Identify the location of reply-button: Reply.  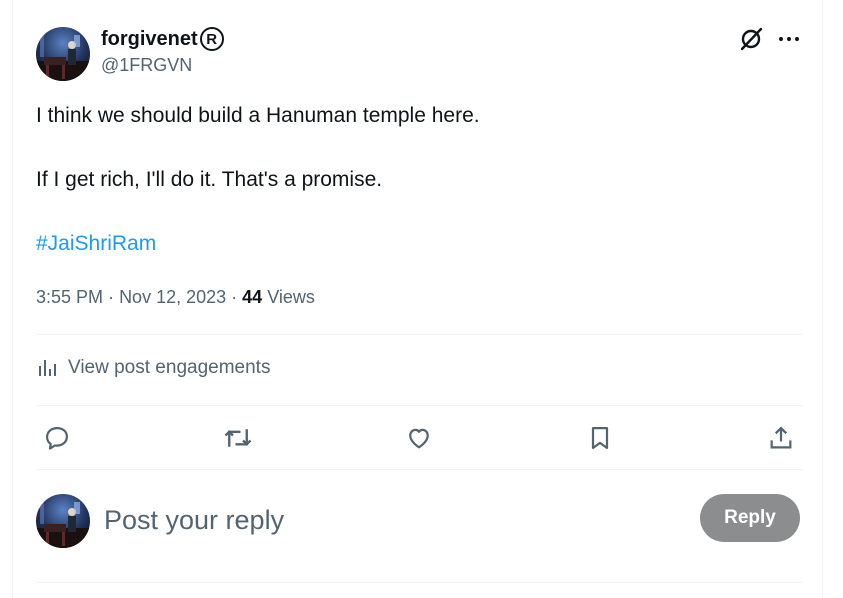
(750, 518).